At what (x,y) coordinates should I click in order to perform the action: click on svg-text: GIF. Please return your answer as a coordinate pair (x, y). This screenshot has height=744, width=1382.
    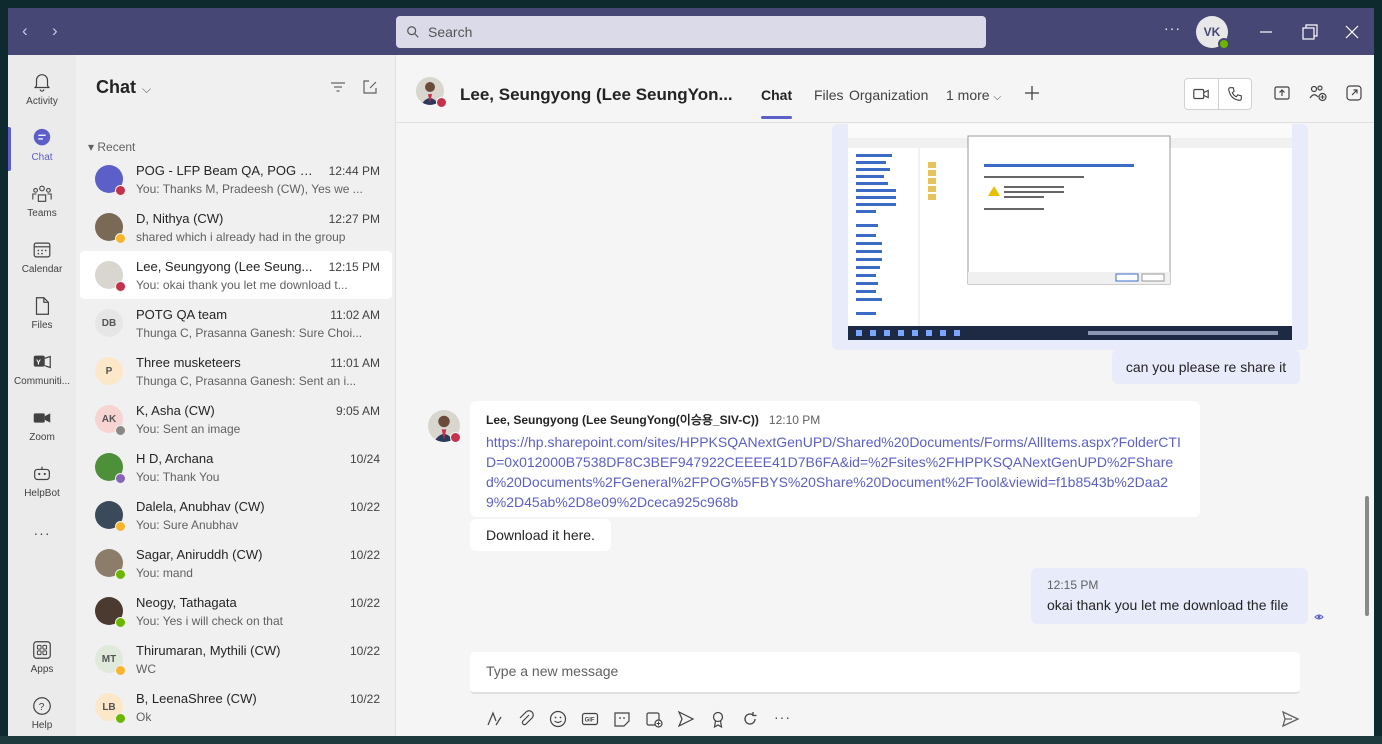
    Looking at the image, I should click on (590, 721).